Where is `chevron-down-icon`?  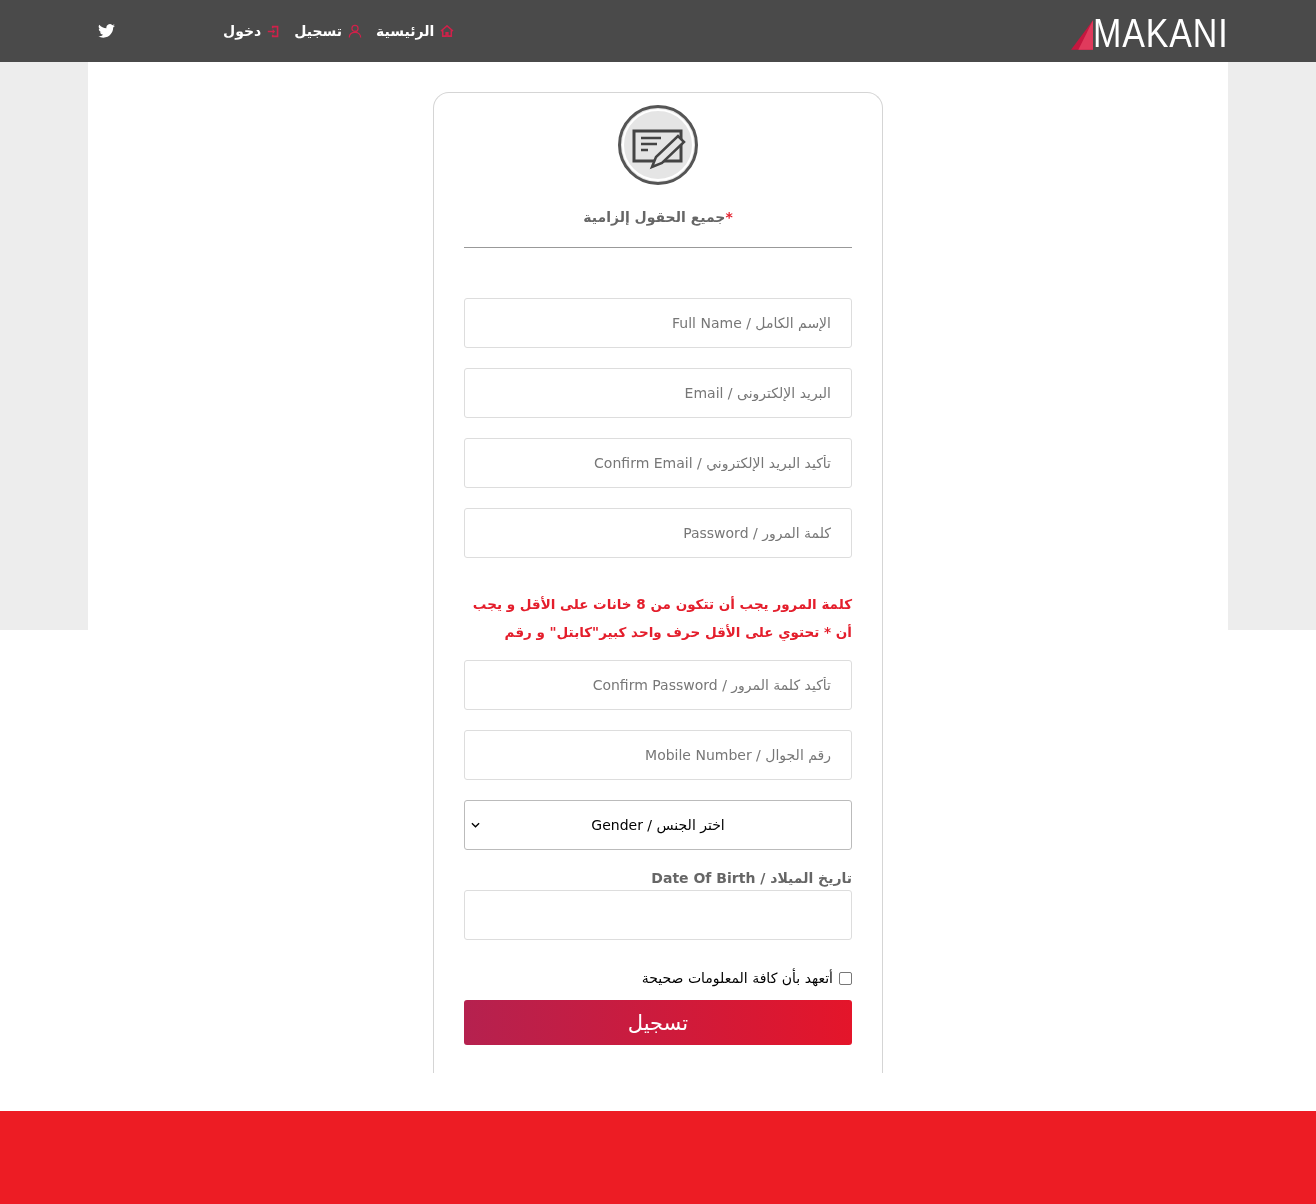 chevron-down-icon is located at coordinates (475, 825).